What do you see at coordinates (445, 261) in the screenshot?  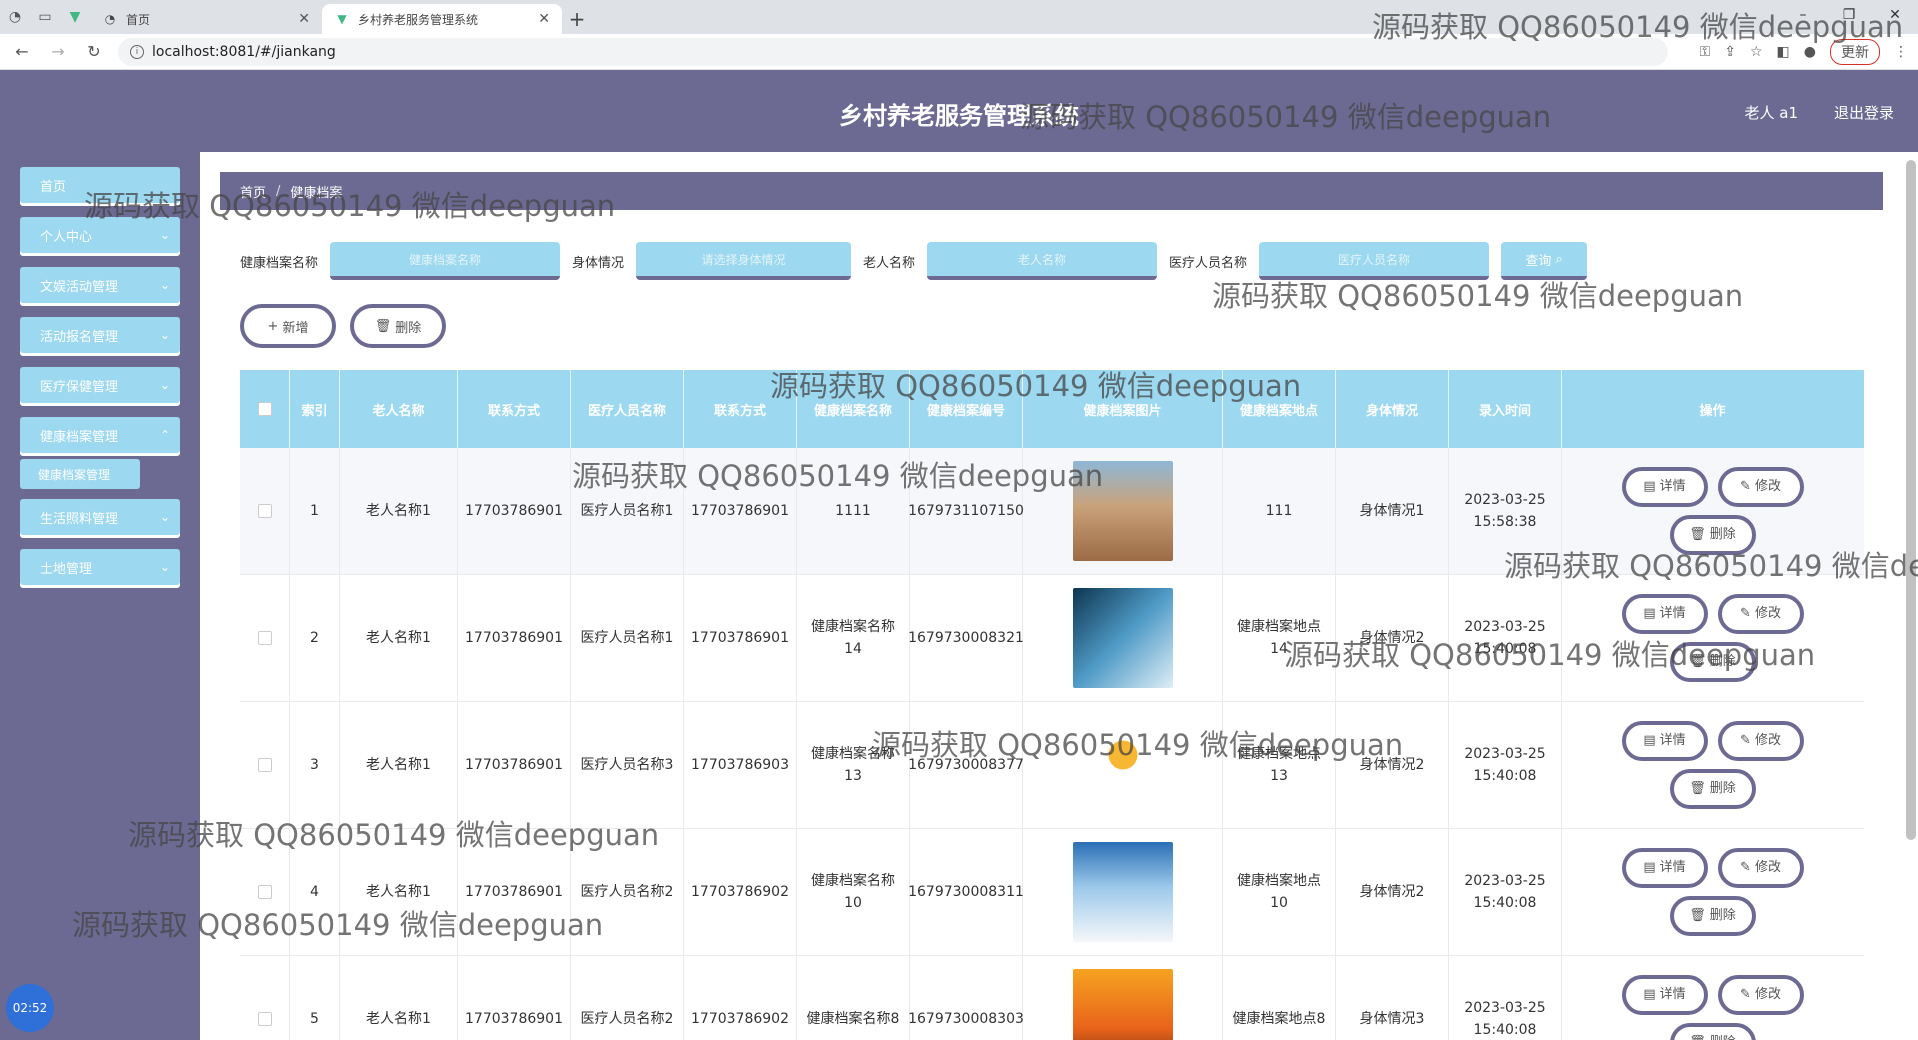 I see `record-name-input: 健康档案名称` at bounding box center [445, 261].